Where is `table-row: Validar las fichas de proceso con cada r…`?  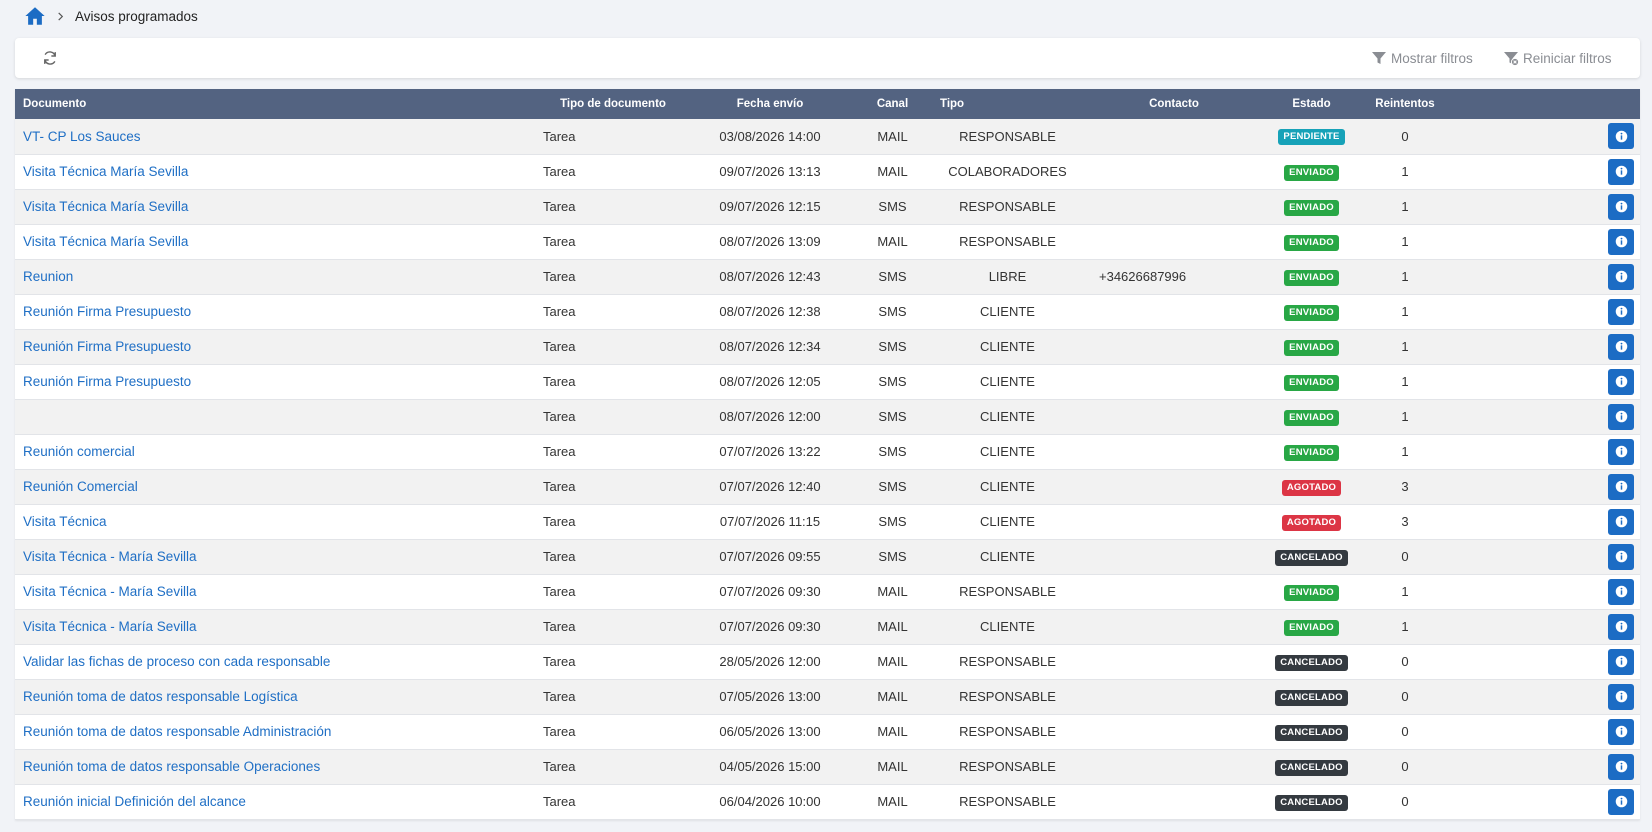
table-row: Validar las fichas de proceso con cada r… is located at coordinates (827, 661).